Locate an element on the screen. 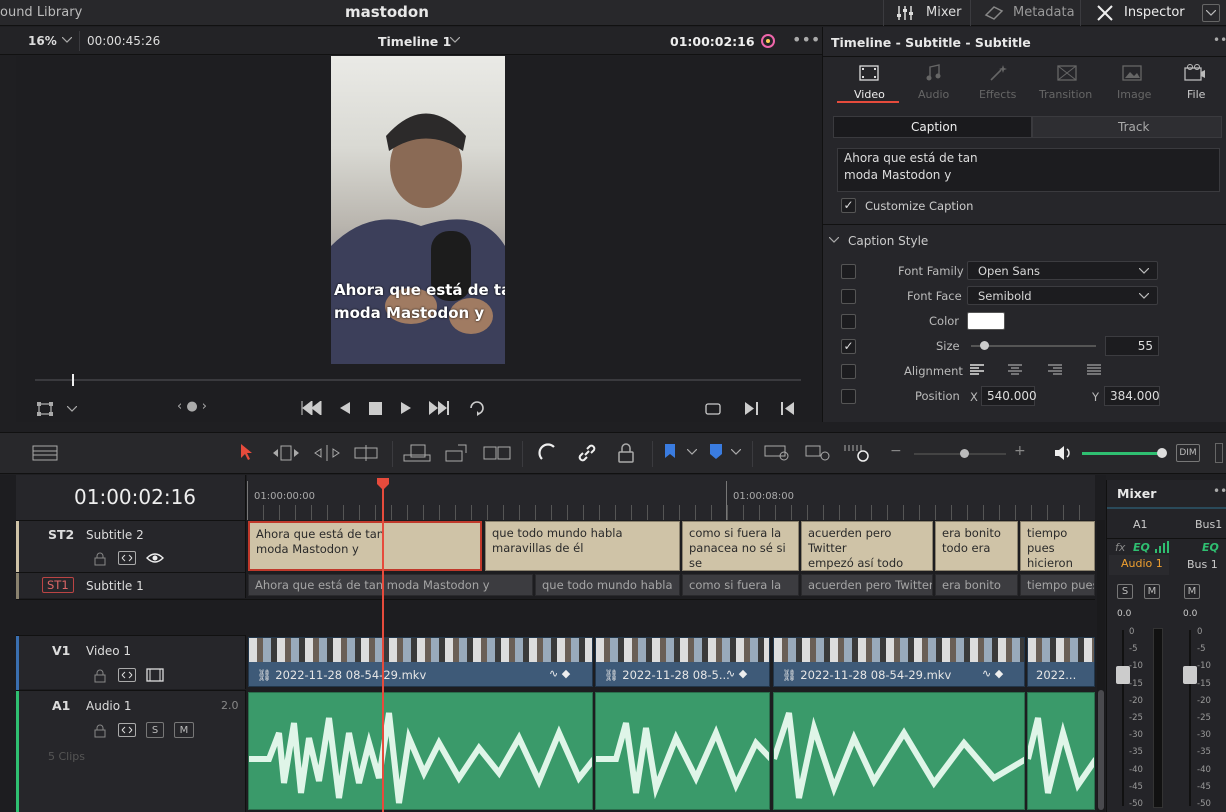 The image size is (1226, 812). zoom-in-button: + is located at coordinates (1020, 451).